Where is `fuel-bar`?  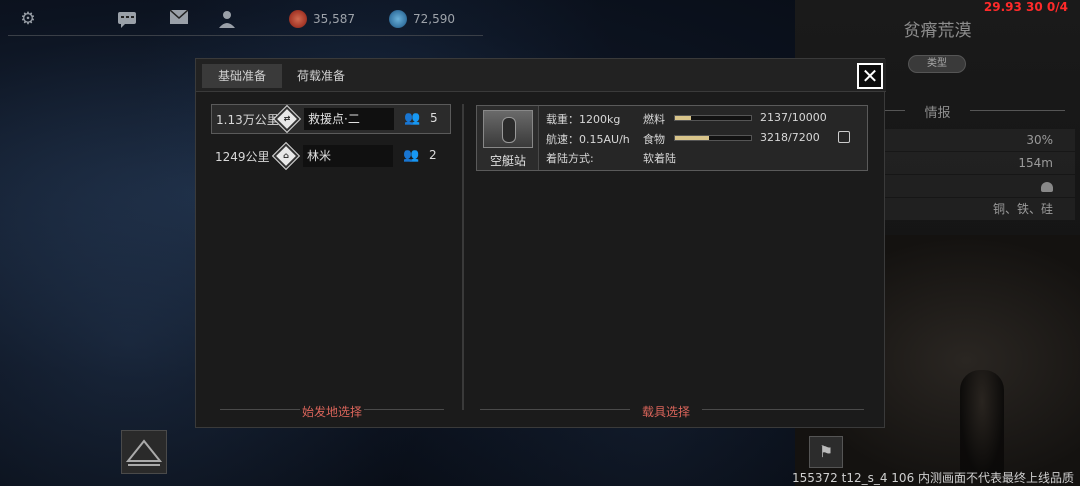 fuel-bar is located at coordinates (713, 118).